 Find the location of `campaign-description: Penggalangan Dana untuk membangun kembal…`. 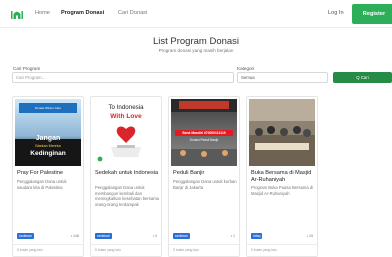

campaign-description: Penggalangan Dana untuk membangun kembal… is located at coordinates (127, 196).